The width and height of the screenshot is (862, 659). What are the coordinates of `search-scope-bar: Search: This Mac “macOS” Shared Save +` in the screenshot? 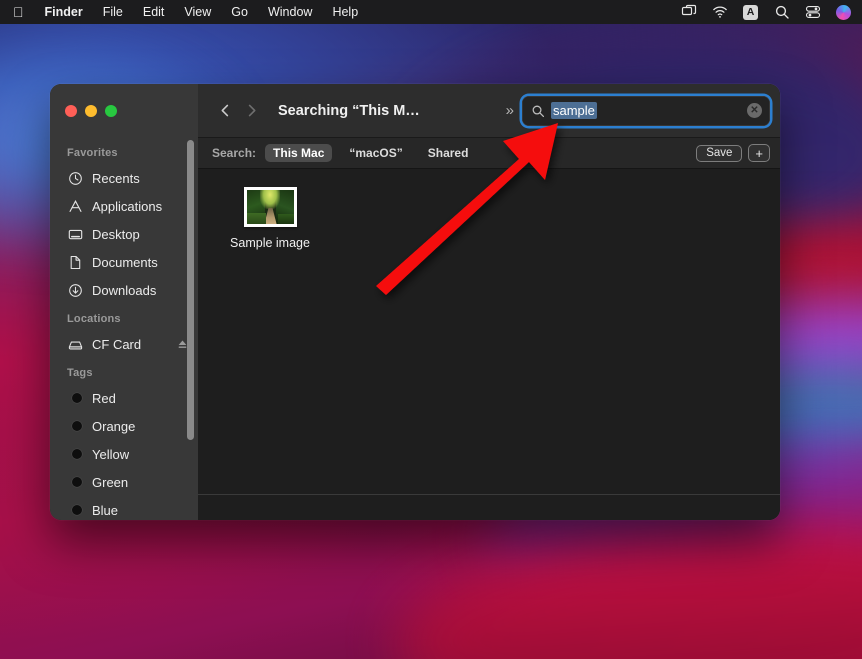 It's located at (489, 153).